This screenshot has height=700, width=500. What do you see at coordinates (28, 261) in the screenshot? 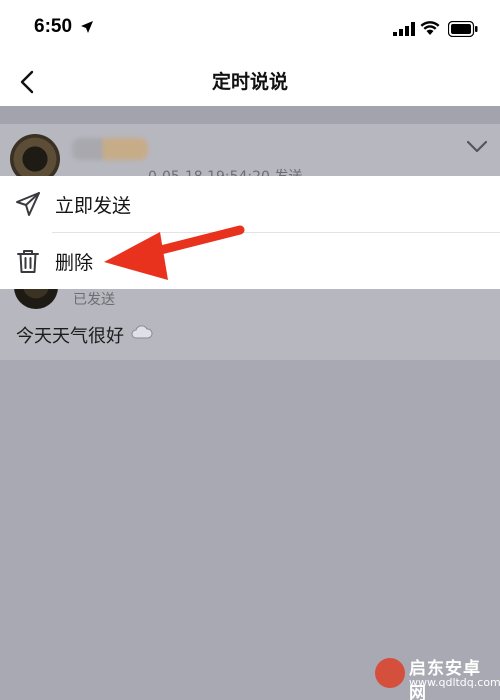
I see `trash-icon` at bounding box center [28, 261].